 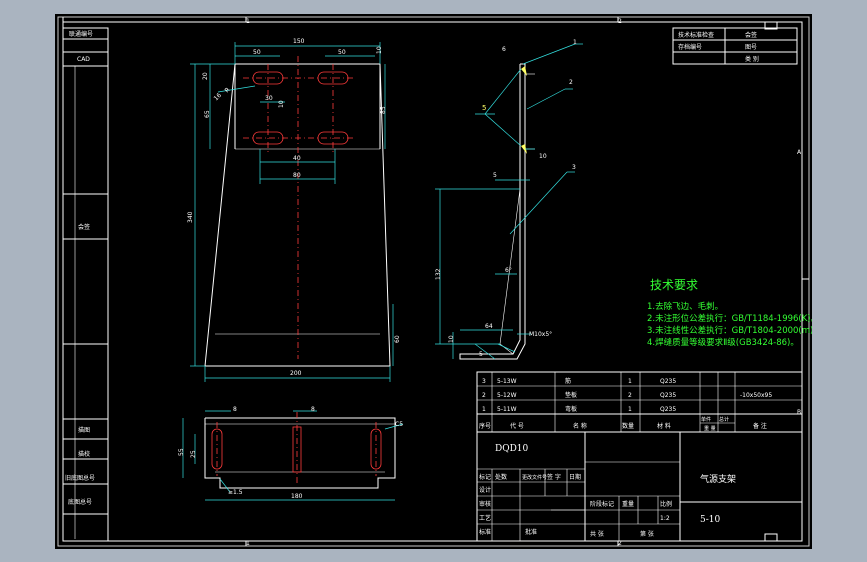 What do you see at coordinates (489, 326) in the screenshot?
I see `dim-64: 64` at bounding box center [489, 326].